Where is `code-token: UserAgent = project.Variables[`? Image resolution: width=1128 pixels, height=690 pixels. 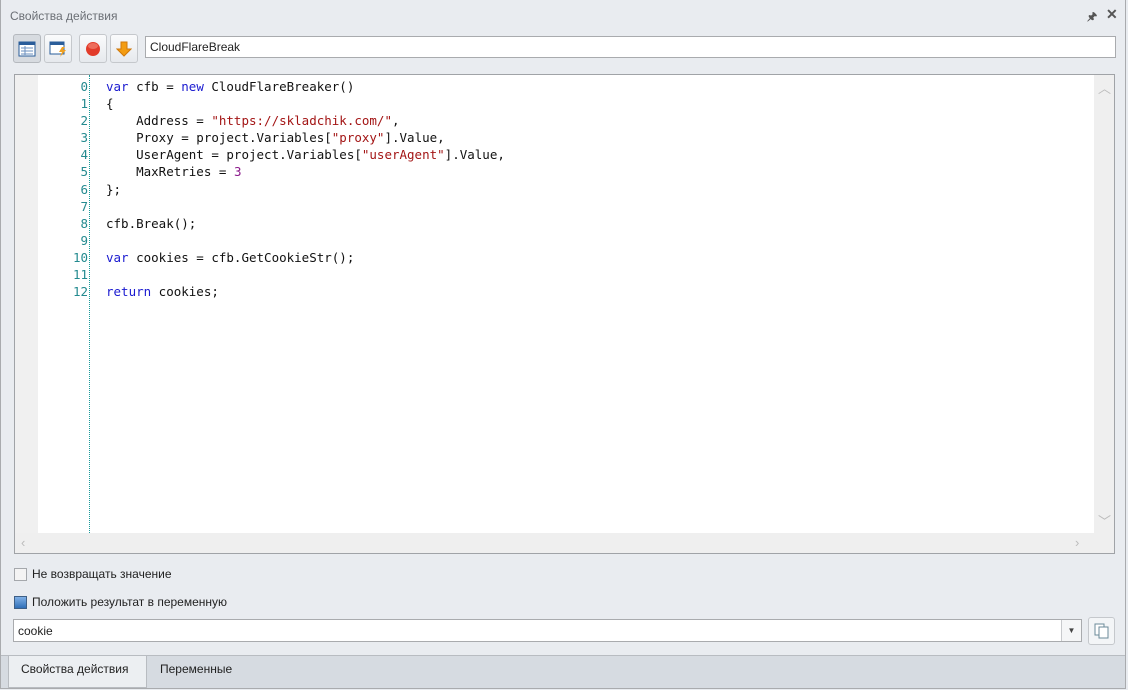
code-token: UserAgent = project.Variables[ is located at coordinates (234, 155).